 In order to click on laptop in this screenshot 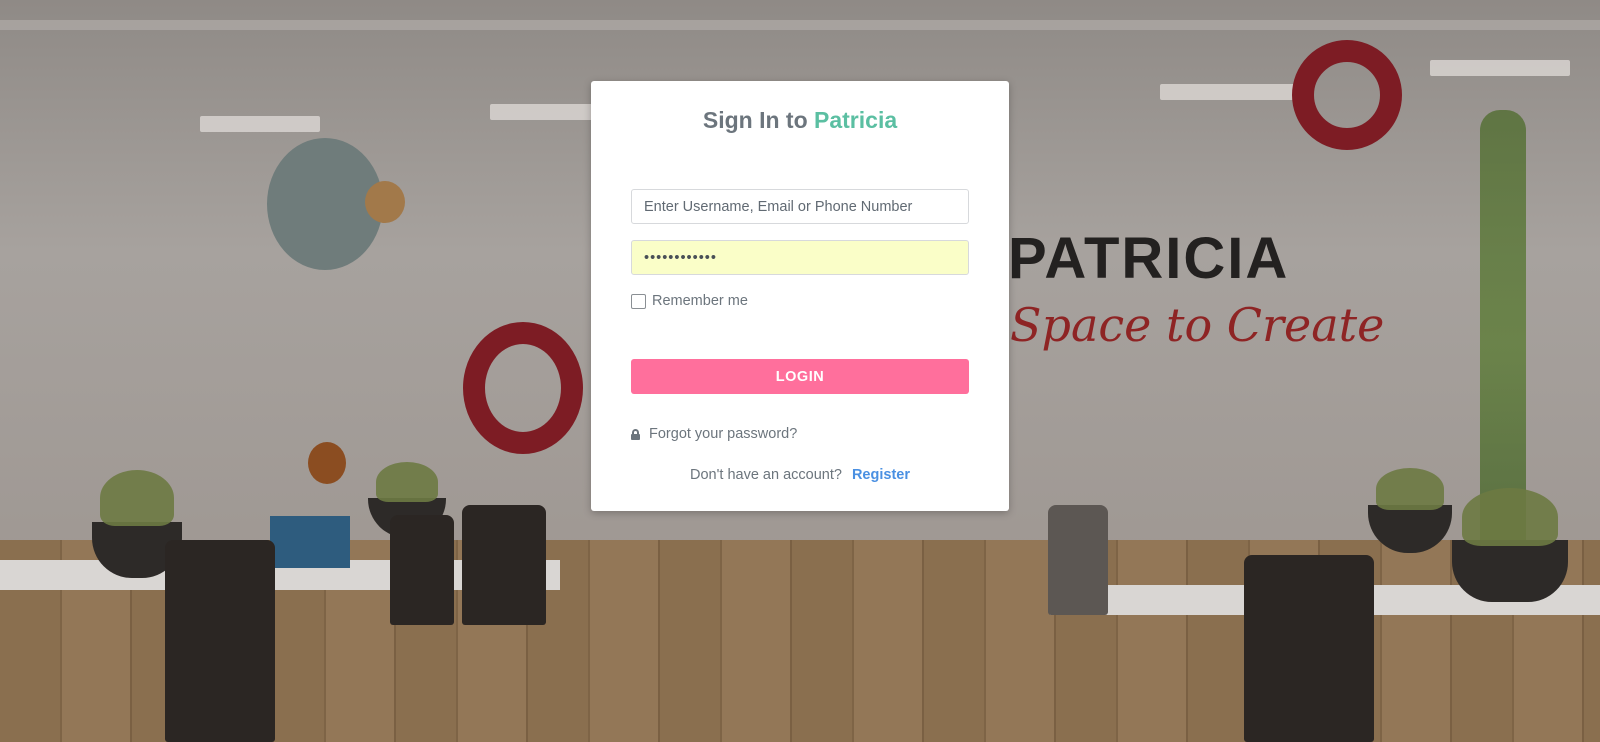, I will do `click(310, 542)`.